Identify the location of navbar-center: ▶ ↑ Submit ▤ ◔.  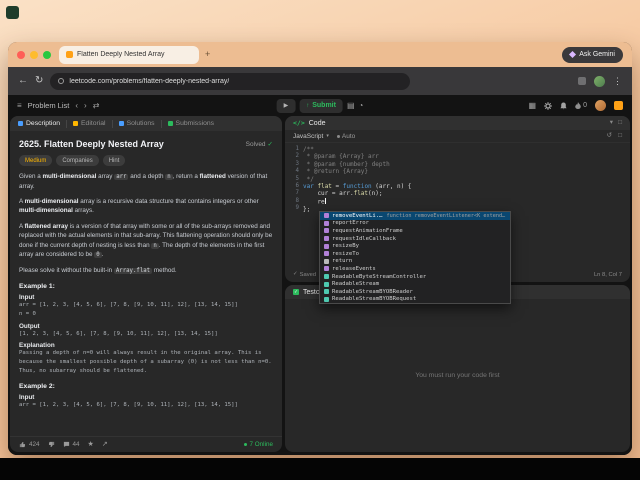
(320, 105).